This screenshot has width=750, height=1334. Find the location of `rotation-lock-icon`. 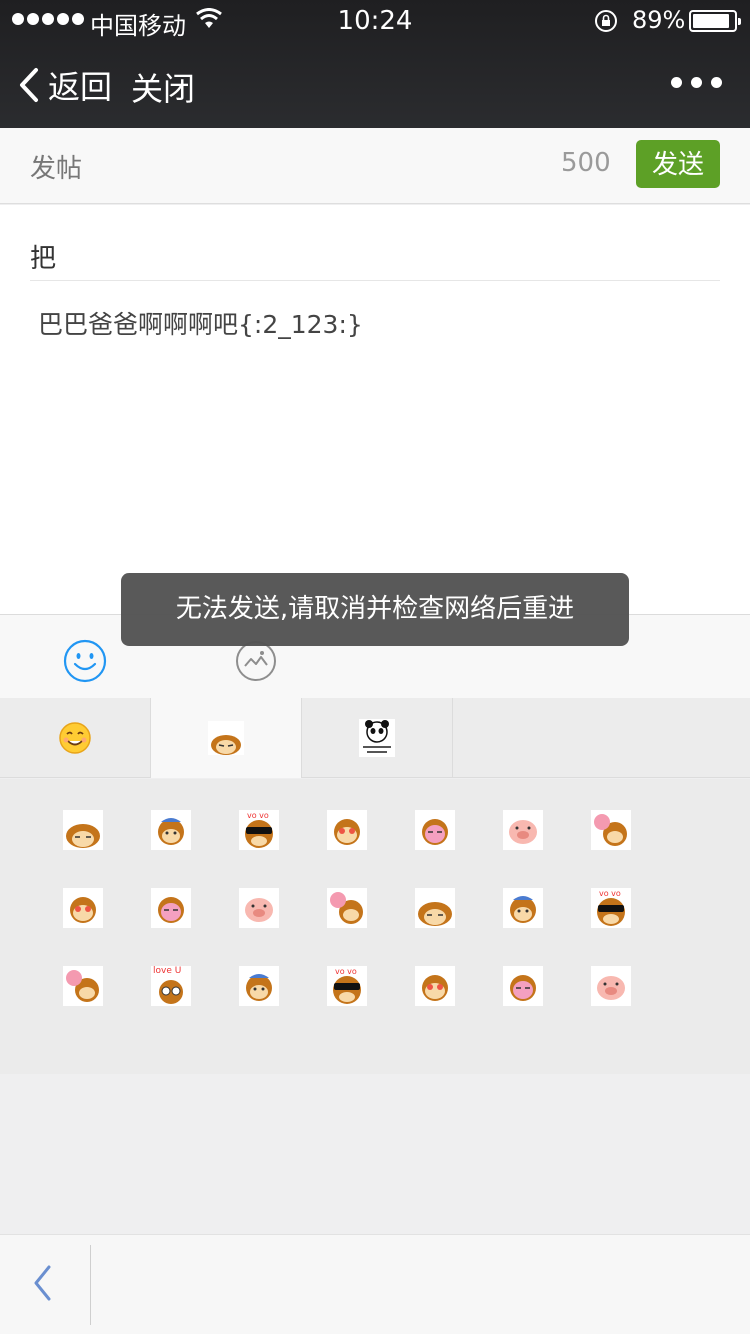

rotation-lock-icon is located at coordinates (606, 21).